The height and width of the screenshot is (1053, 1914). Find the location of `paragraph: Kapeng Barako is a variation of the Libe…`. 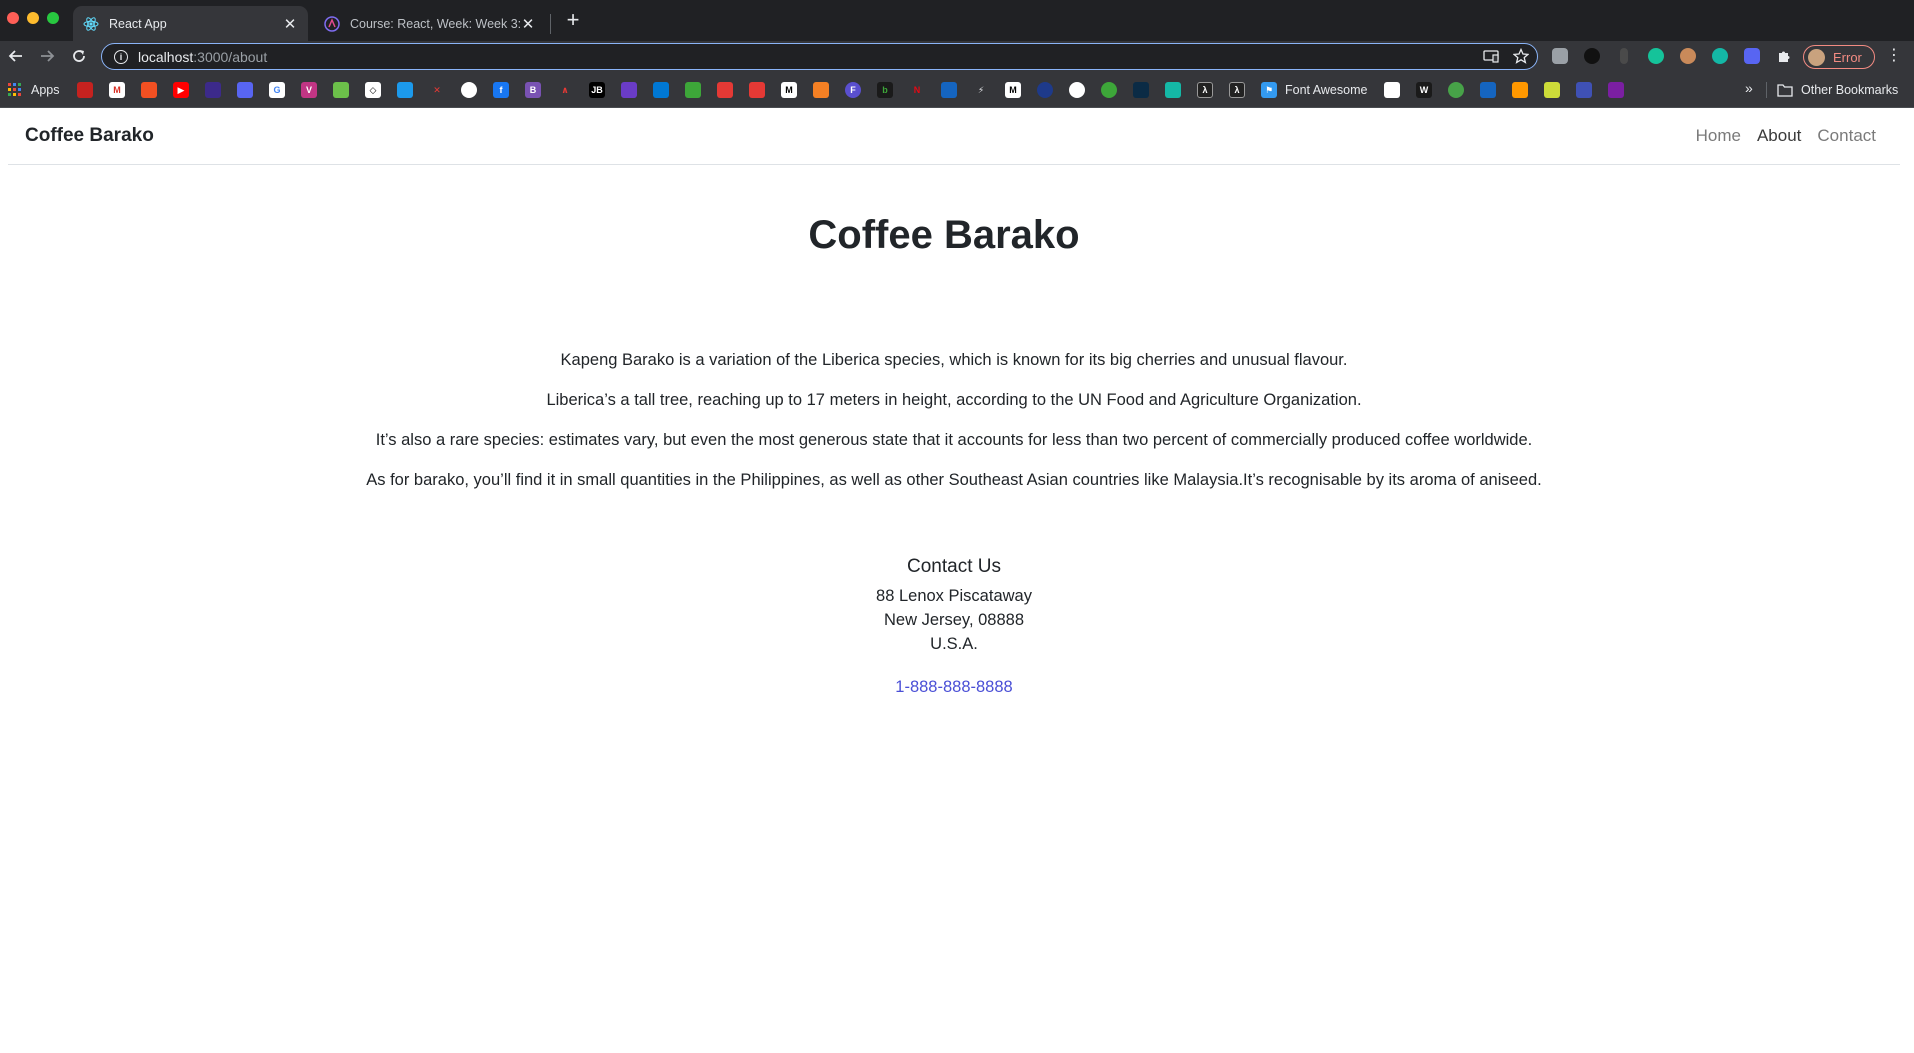

paragraph: Kapeng Barako is a variation of the Libe… is located at coordinates (954, 360).